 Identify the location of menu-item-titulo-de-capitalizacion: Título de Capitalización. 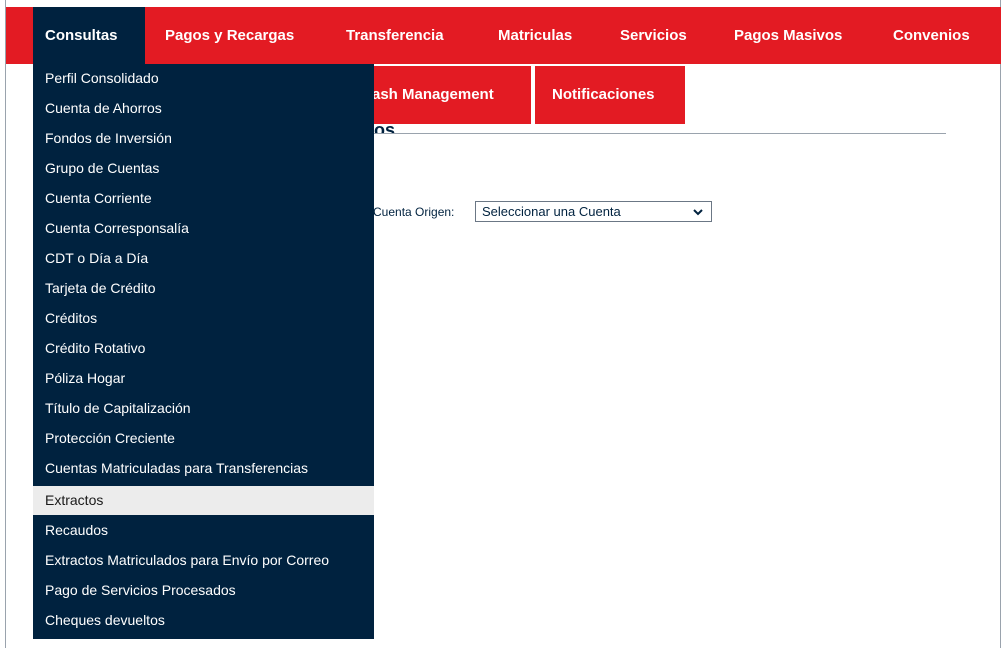
(203, 408).